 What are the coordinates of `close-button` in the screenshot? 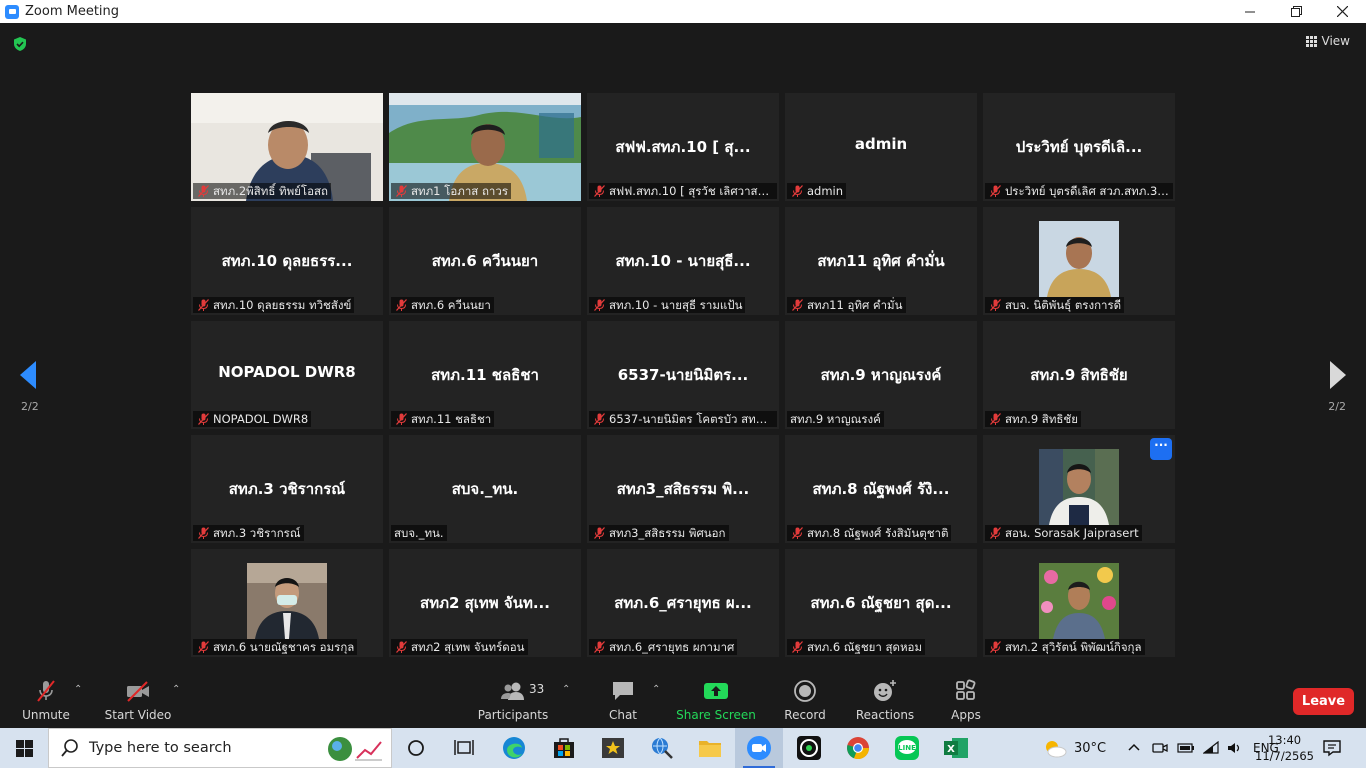 It's located at (1342, 11).